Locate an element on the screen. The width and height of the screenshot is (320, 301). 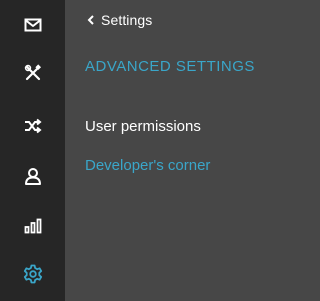
settings-icon is located at coordinates (33, 274).